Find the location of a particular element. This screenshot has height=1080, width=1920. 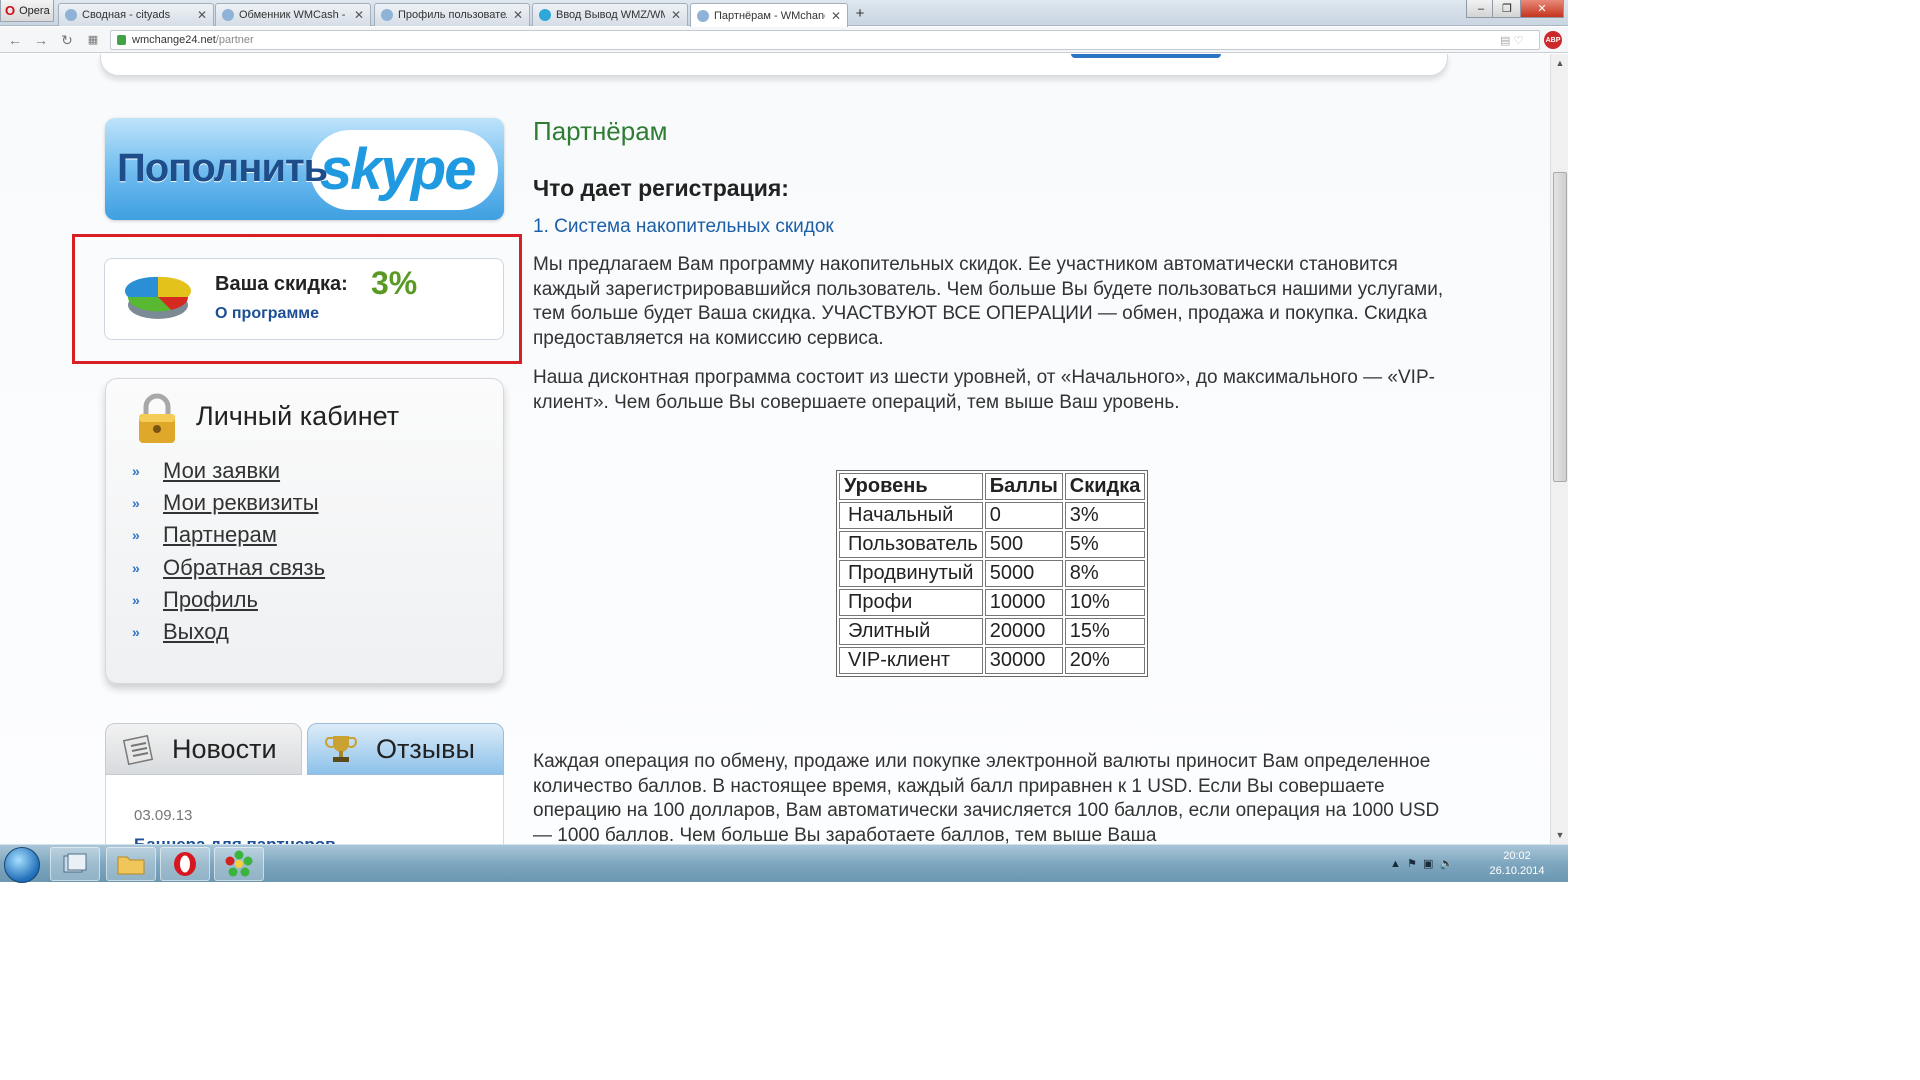

logout-link: Выход is located at coordinates (196, 632).